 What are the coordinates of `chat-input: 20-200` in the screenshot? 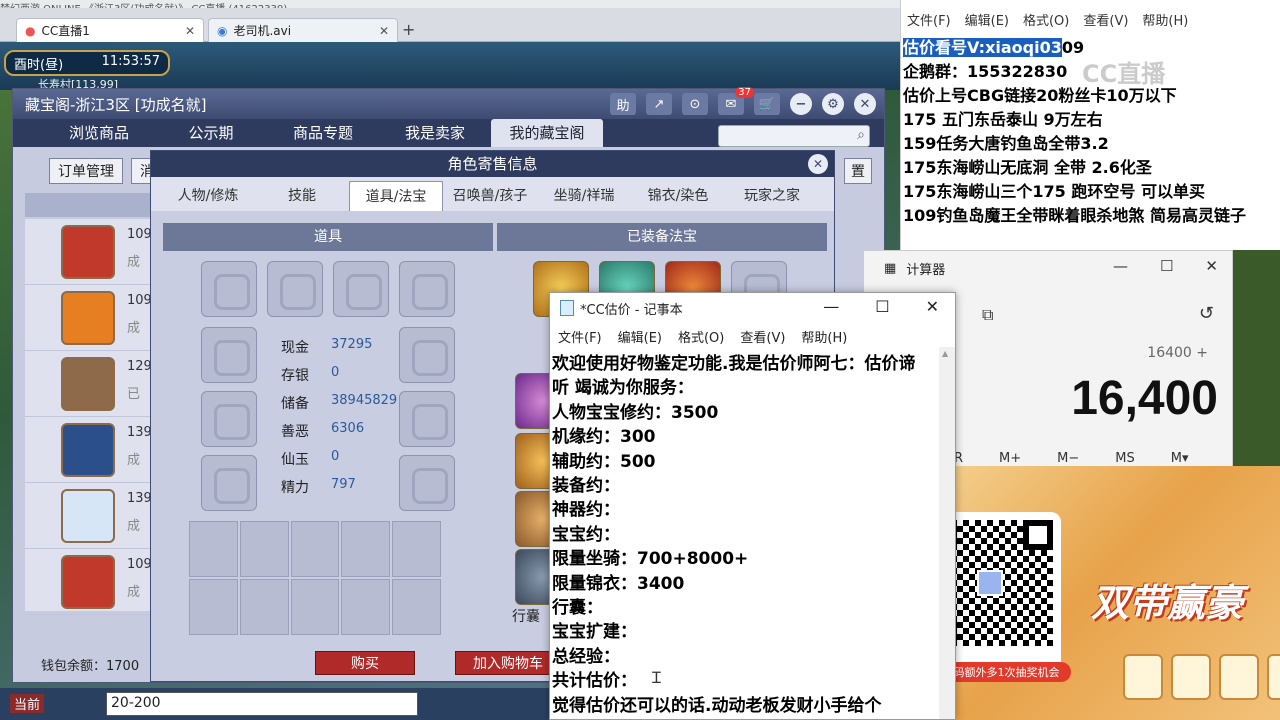 It's located at (262, 704).